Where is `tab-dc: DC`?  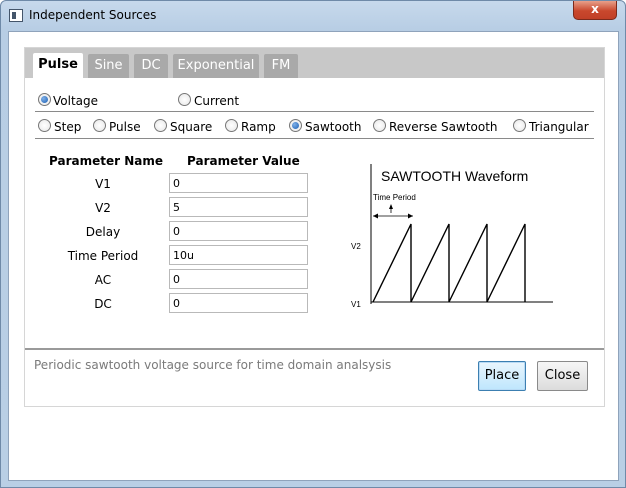 tab-dc: DC is located at coordinates (151, 66).